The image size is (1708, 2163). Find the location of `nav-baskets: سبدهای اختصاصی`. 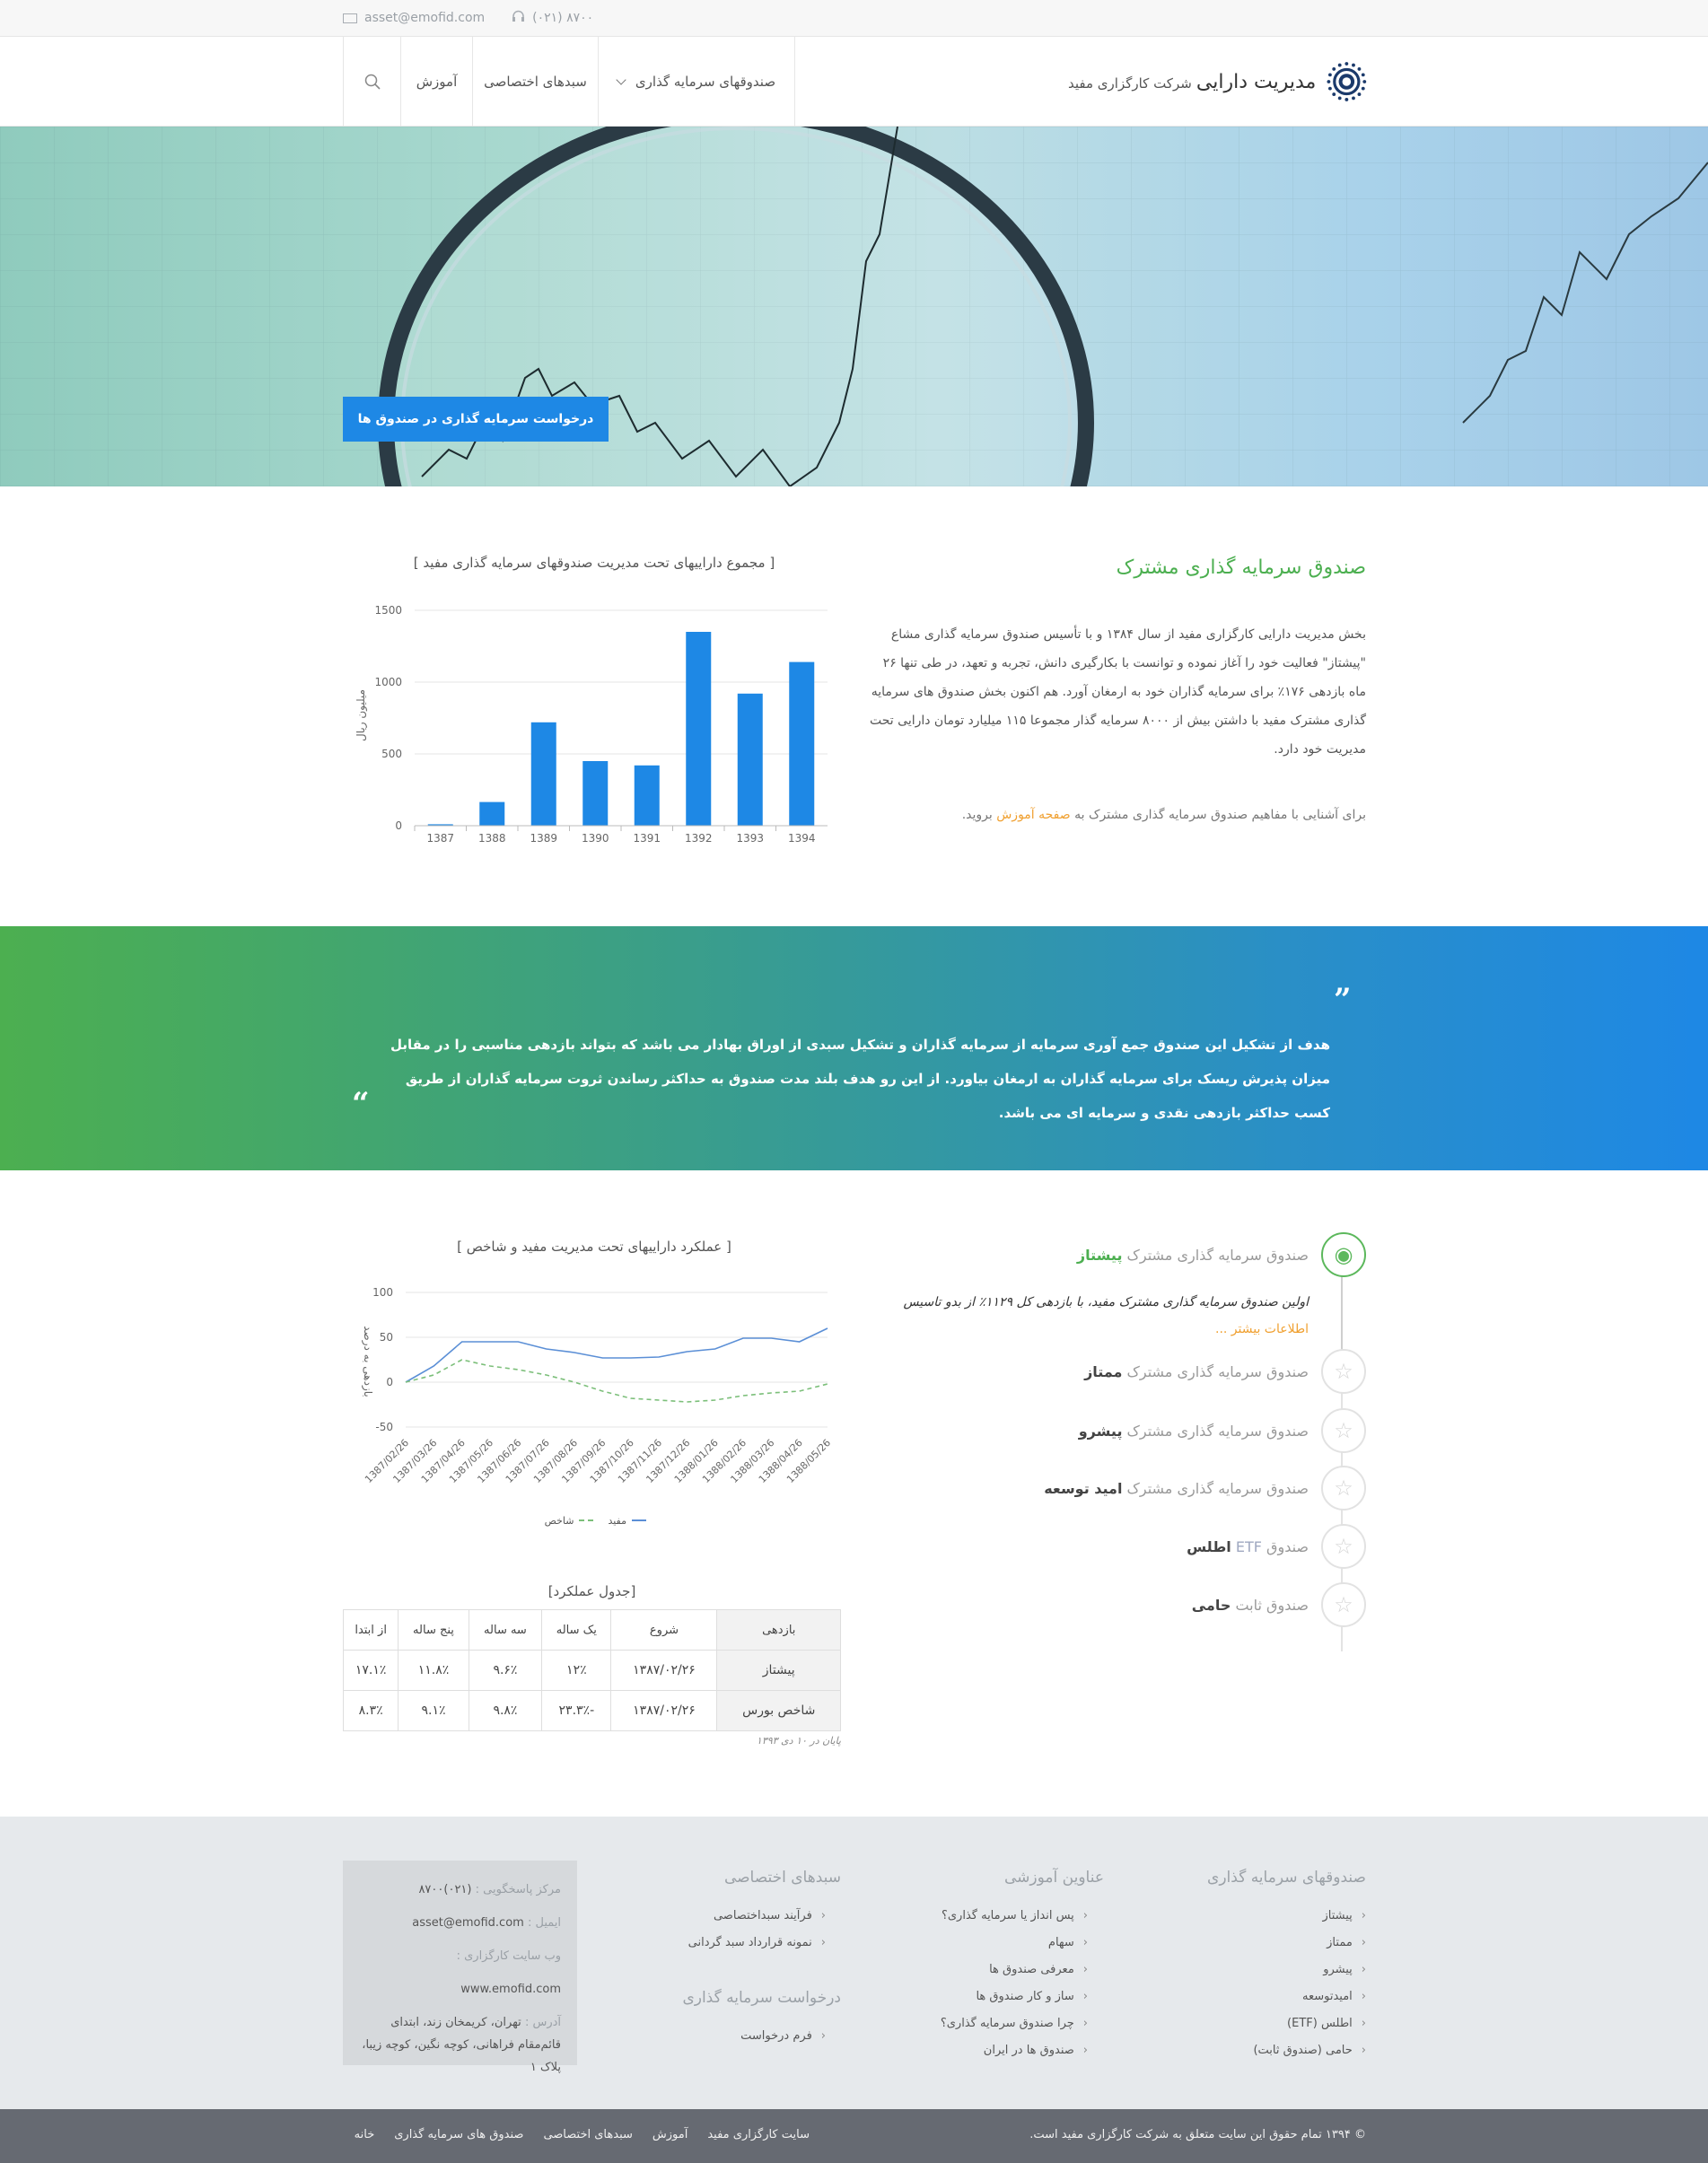

nav-baskets: سبدهای اختصاصی is located at coordinates (535, 82).